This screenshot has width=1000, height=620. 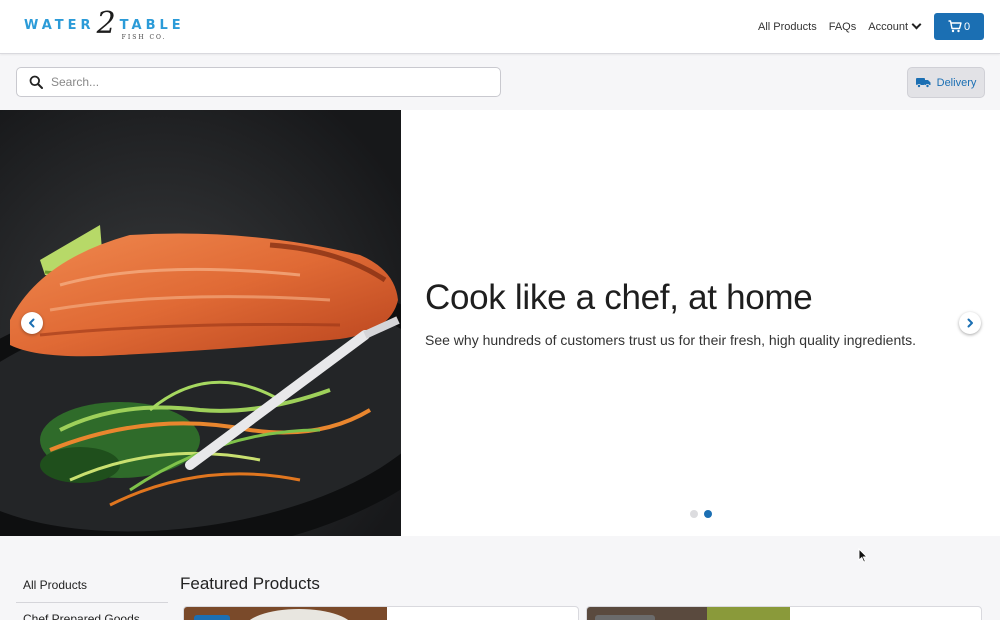 I want to click on sidebar-item-all-products: All Products, so click(x=55, y=585).